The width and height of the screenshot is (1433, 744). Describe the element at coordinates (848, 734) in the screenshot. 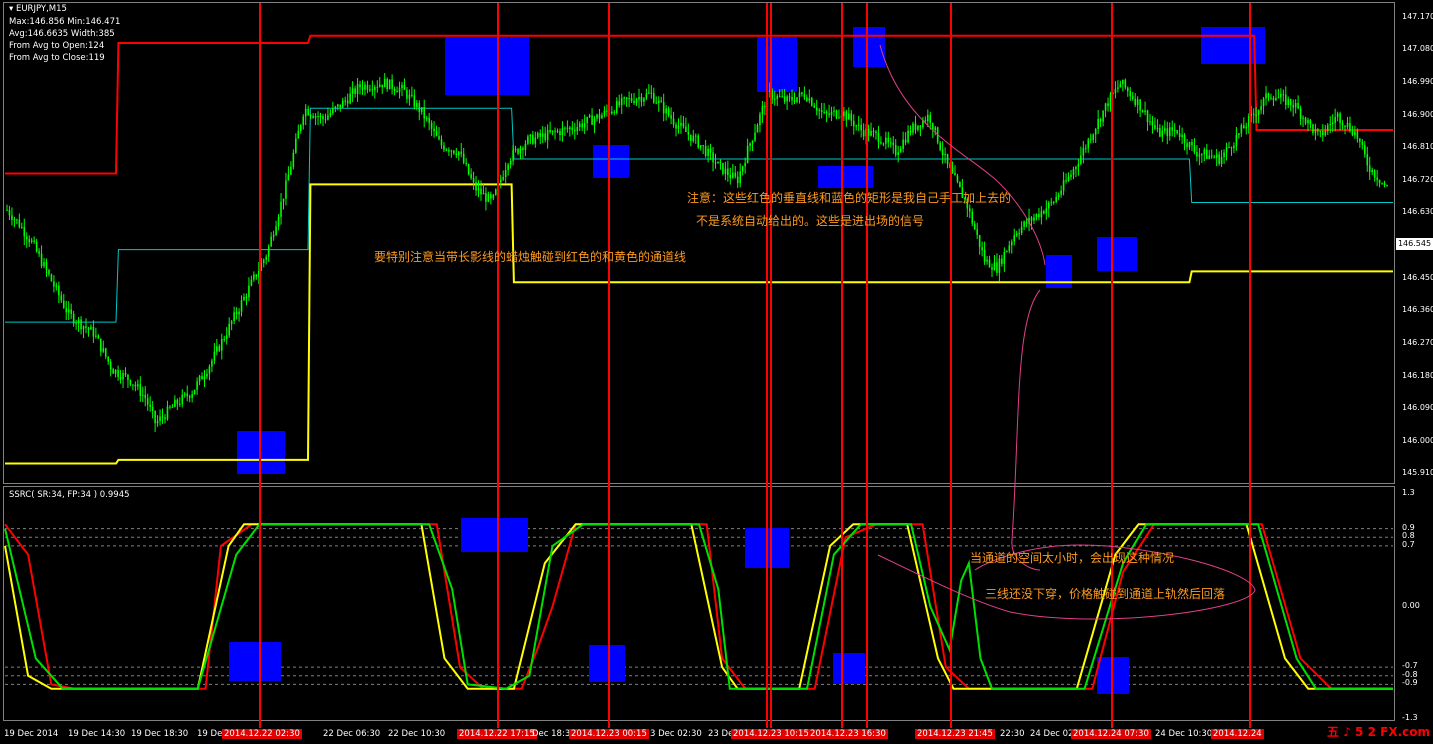

I see `time-tick: 2014.12.23 16:30` at that location.